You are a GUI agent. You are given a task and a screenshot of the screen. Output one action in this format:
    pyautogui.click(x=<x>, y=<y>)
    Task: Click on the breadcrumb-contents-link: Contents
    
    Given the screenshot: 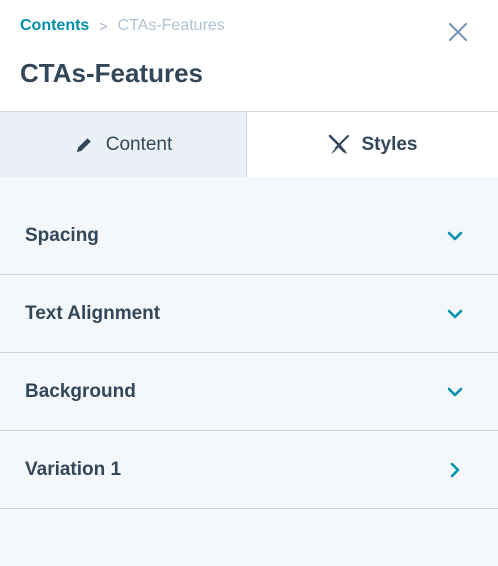 What is the action you would take?
    pyautogui.click(x=54, y=26)
    